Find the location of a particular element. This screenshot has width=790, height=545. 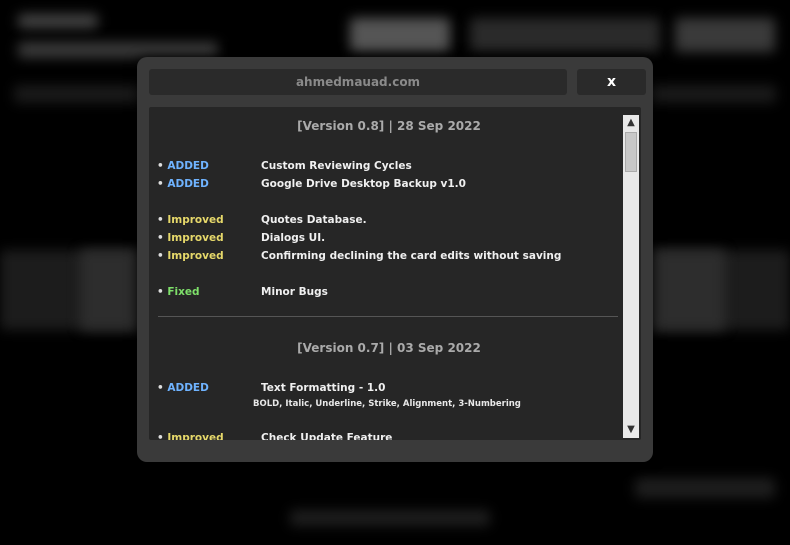

release-header: [Version 0.8] | 28 Sep 2022 is located at coordinates (389, 126).